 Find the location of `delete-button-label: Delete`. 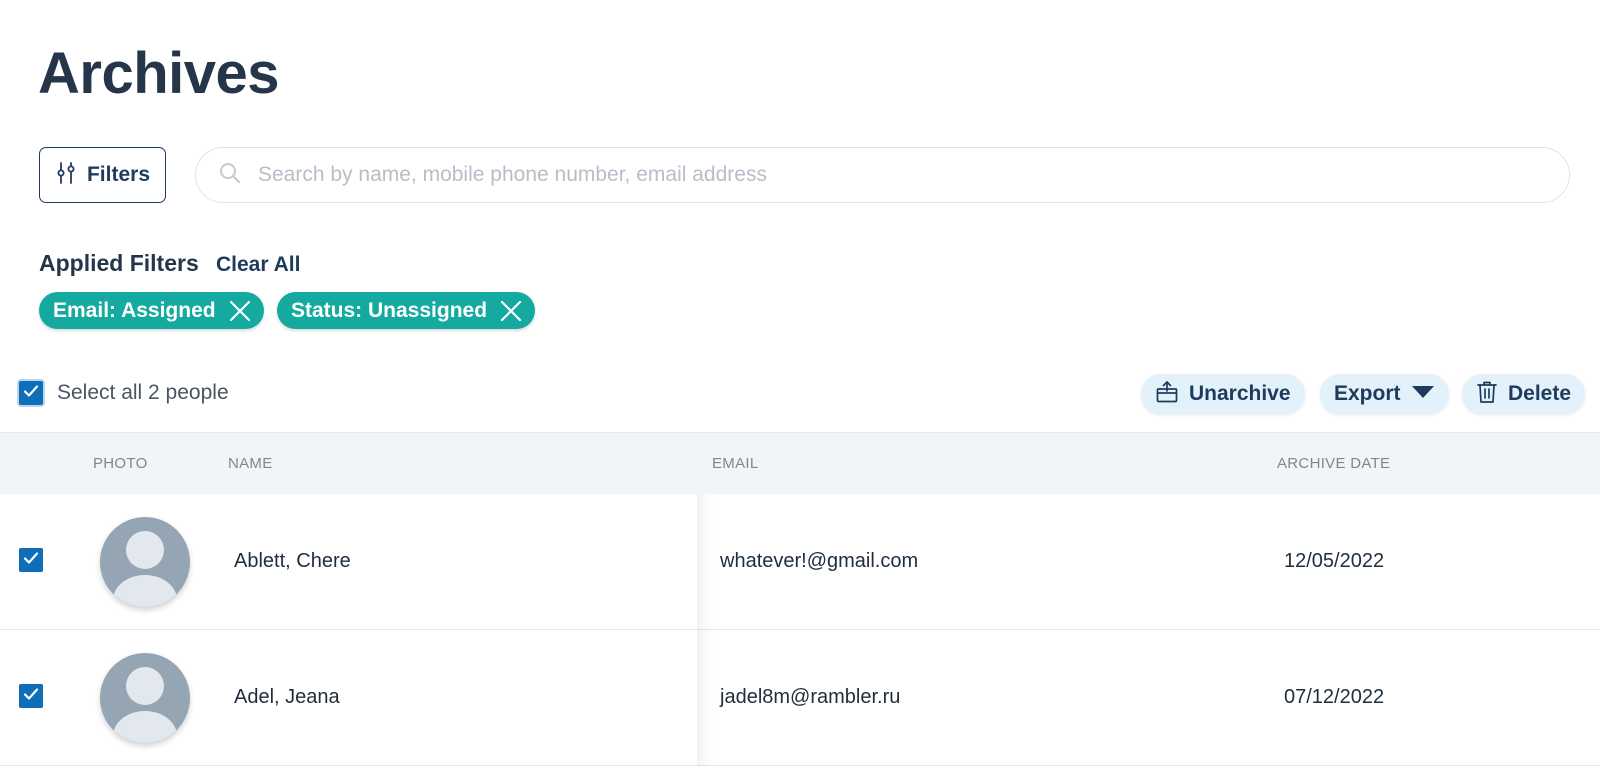

delete-button-label: Delete is located at coordinates (1540, 393).